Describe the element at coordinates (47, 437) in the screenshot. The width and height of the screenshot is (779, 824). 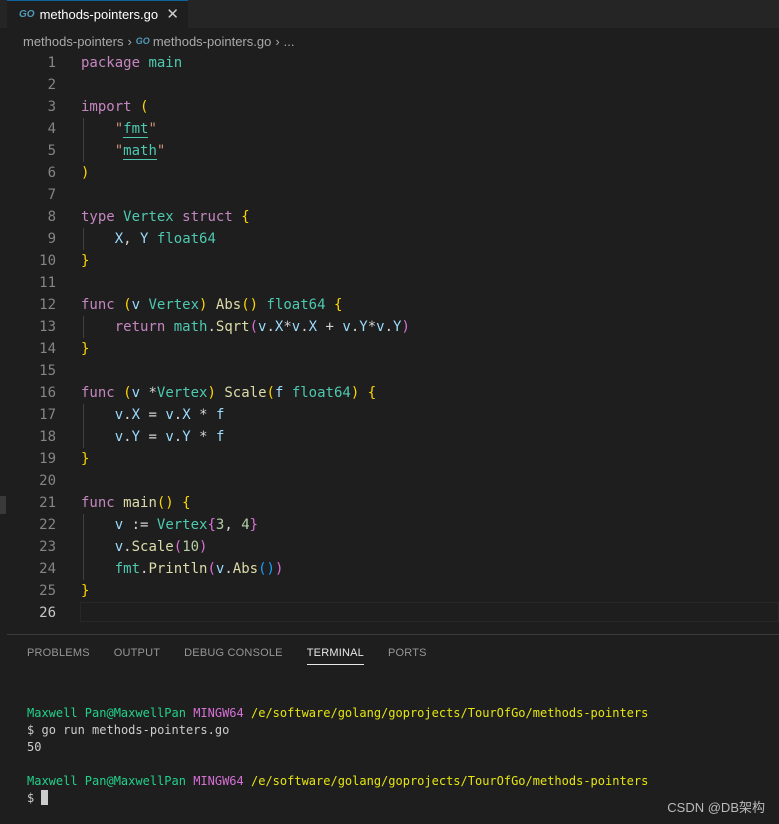
I see `line-number: 18` at that location.